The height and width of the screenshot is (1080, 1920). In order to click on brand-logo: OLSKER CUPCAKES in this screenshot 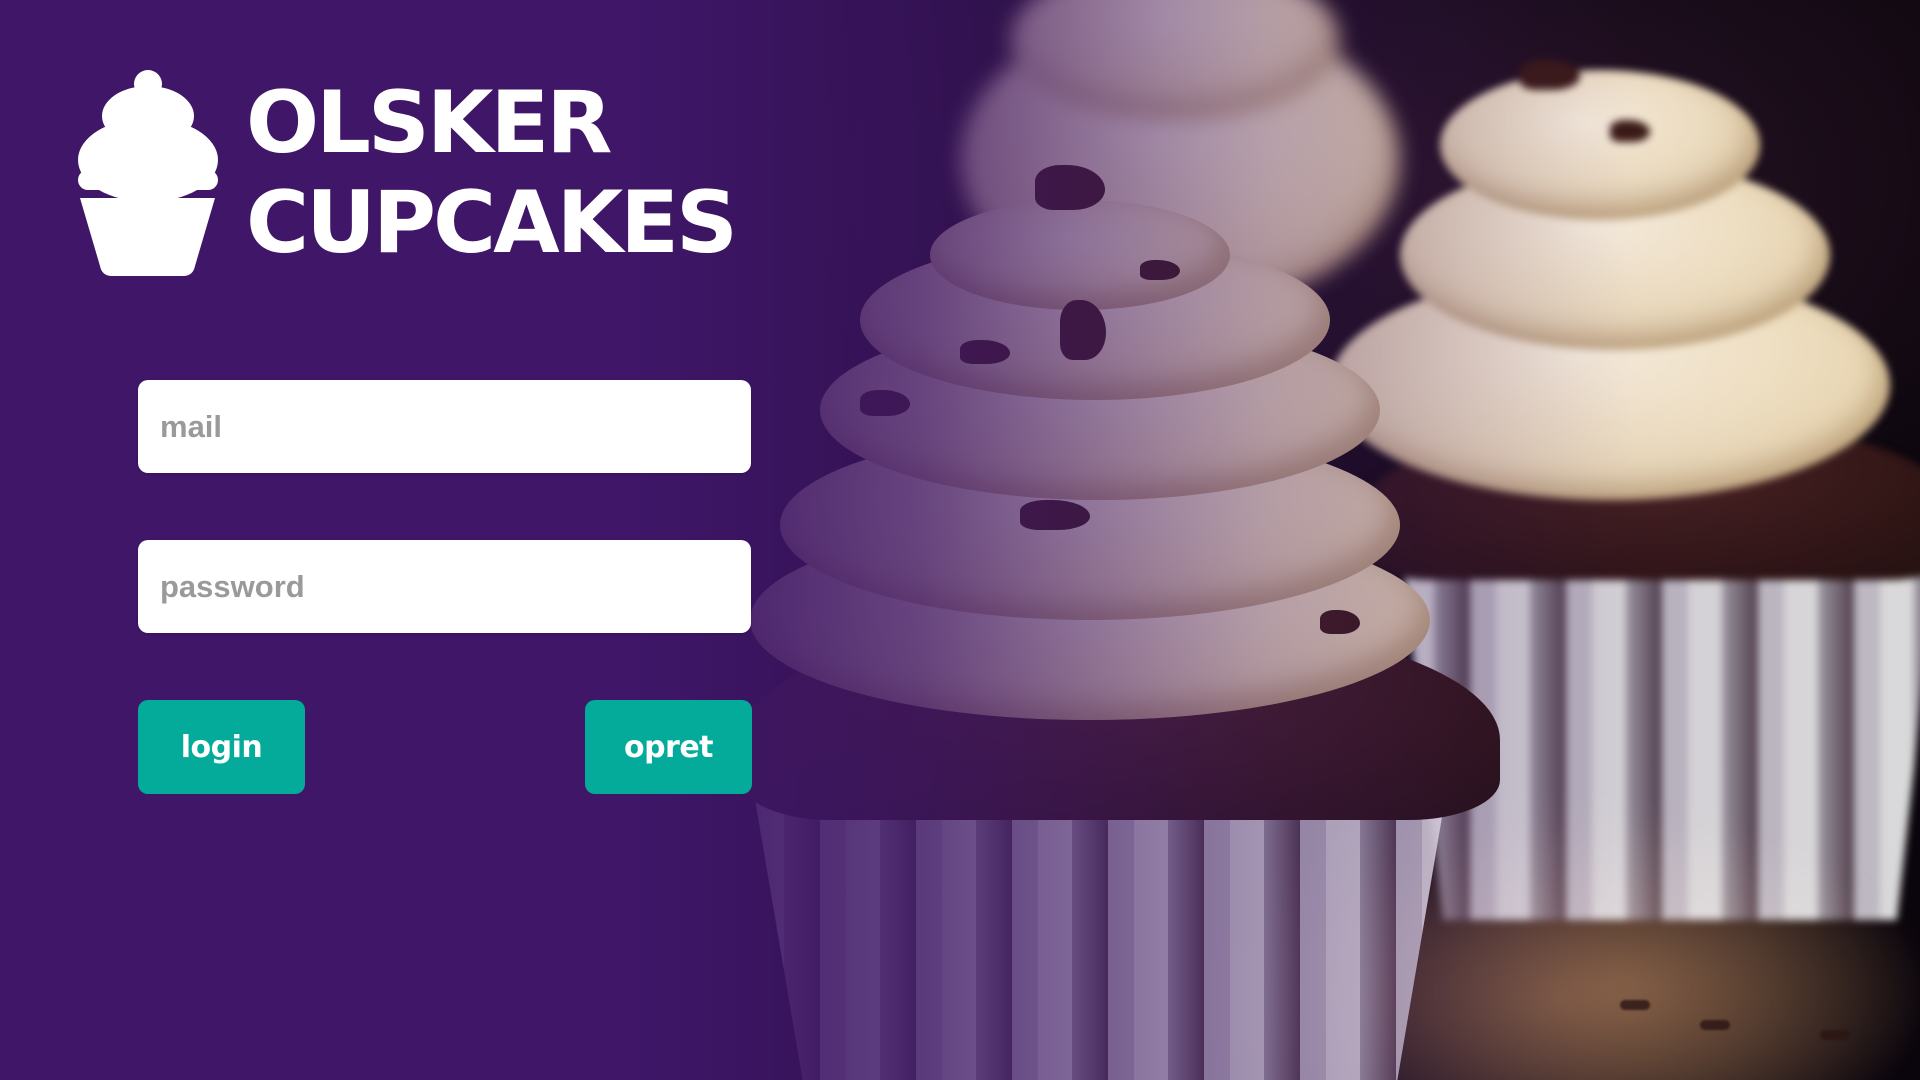, I will do `click(406, 173)`.